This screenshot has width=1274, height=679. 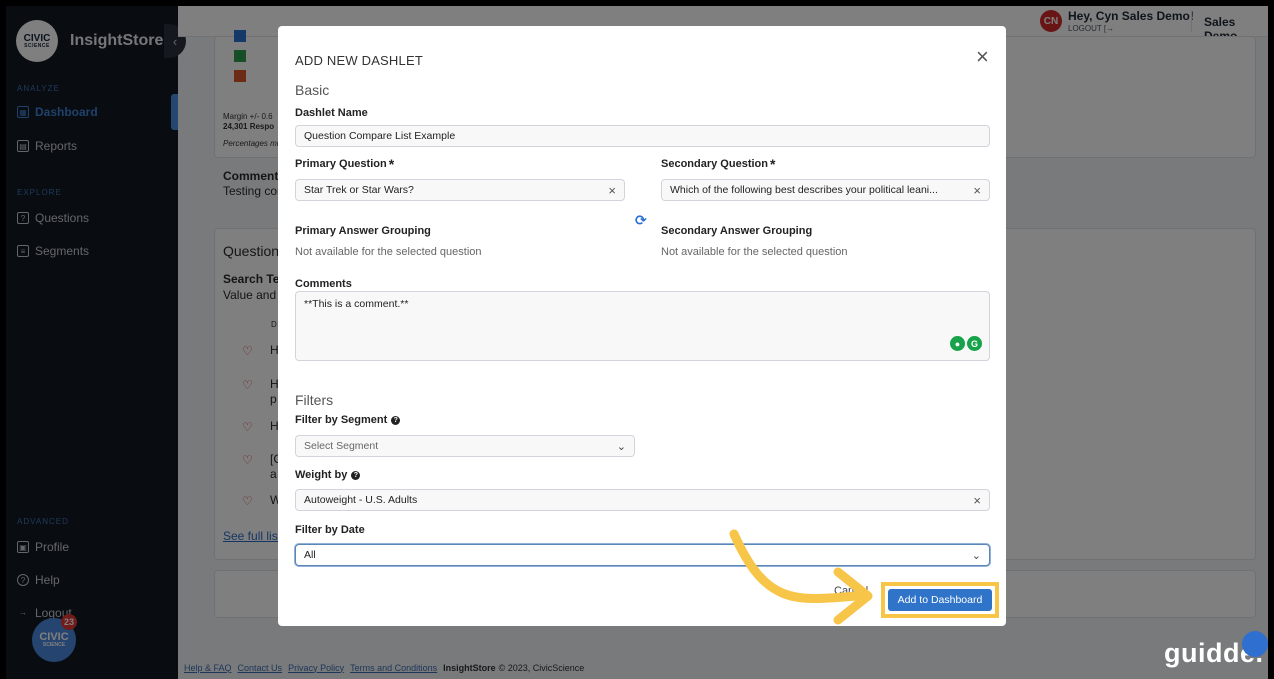 I want to click on primary-question-label-text: Primary Question, so click(x=341, y=164).